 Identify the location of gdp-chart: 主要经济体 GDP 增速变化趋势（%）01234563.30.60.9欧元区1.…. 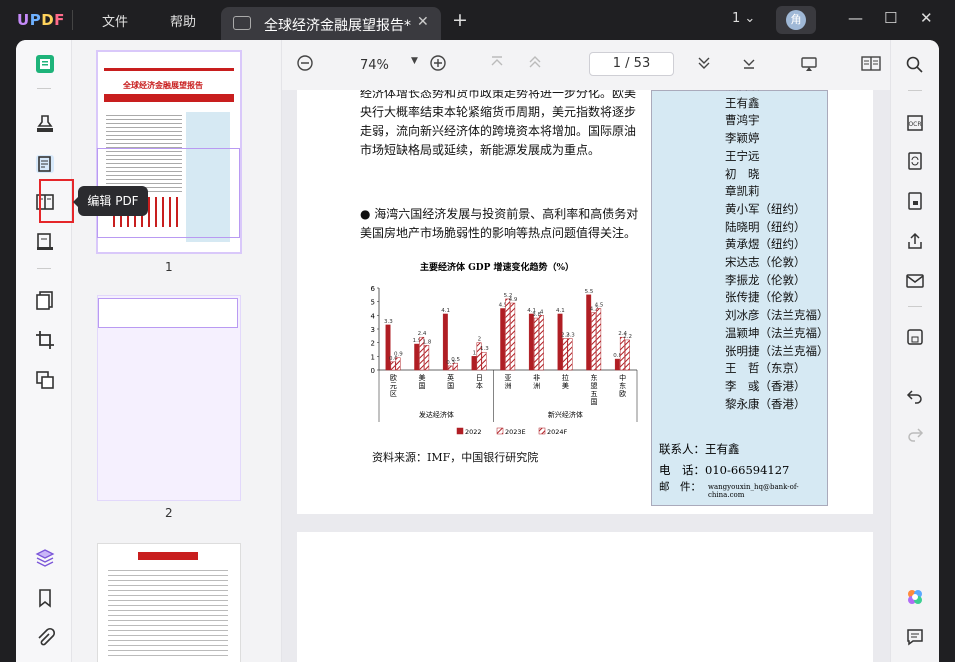
(504, 348).